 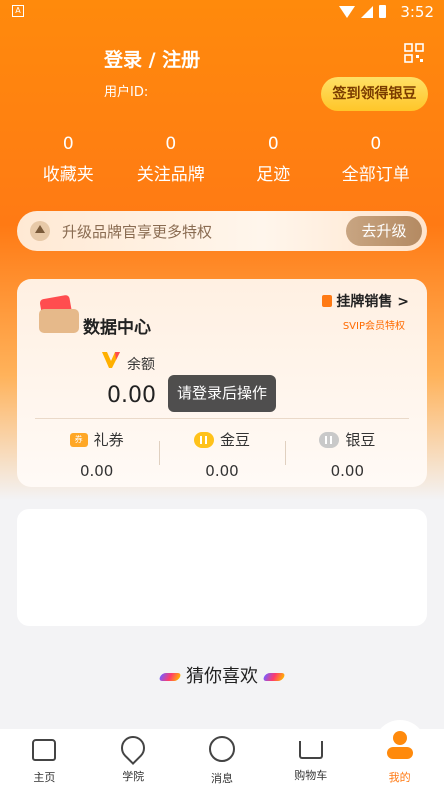 I want to click on login-register-link: 登录 / 注册, so click(x=152, y=58).